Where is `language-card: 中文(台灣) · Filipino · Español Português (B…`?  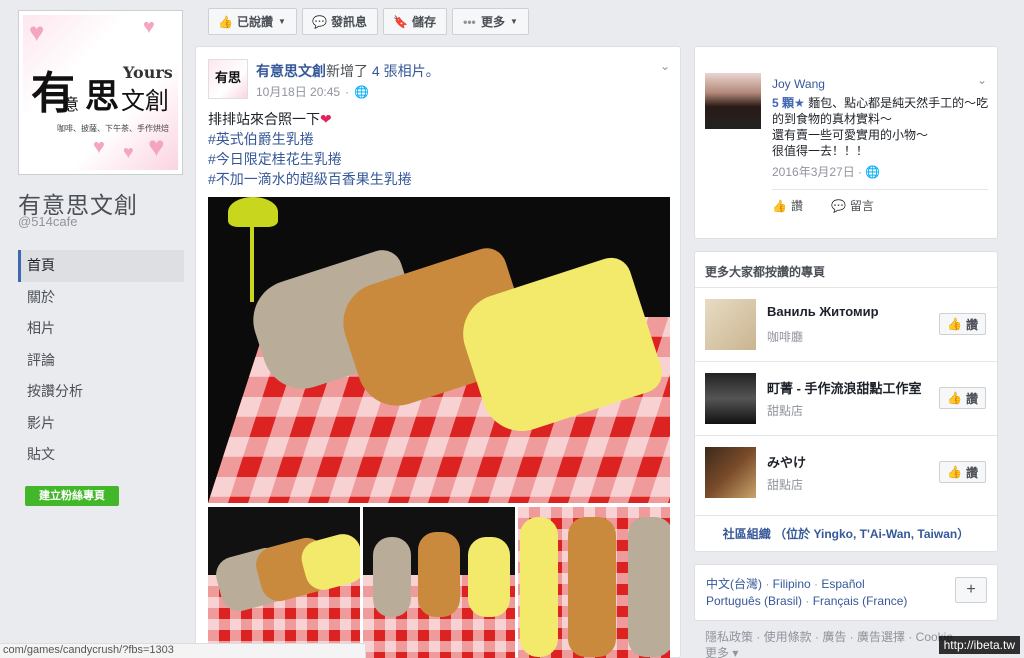
language-card: 中文(台灣) · Filipino · Español Português (B… is located at coordinates (846, 592).